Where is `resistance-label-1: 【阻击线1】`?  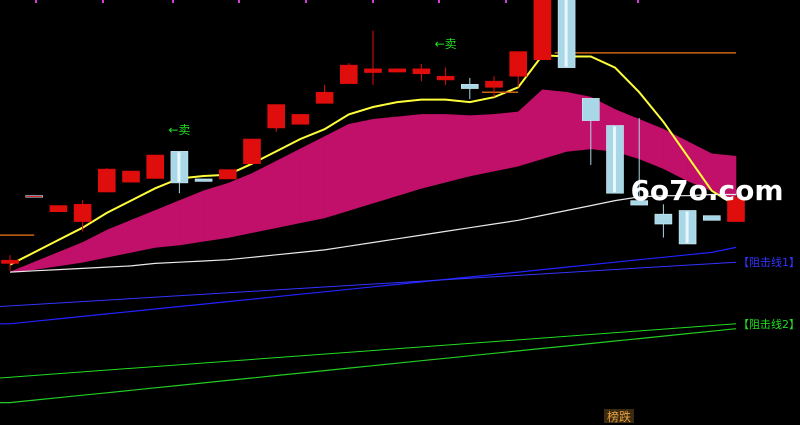 resistance-label-1: 【阻击线1】 is located at coordinates (769, 262).